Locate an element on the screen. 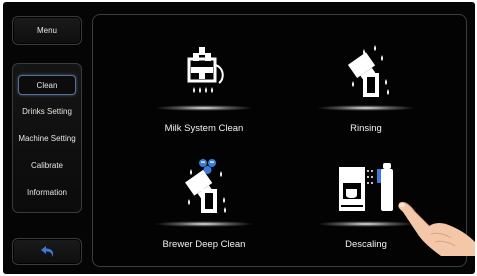 This screenshot has width=477, height=276. tile-brewer-deep-clean: Brewer Deep Clean is located at coordinates (204, 210).